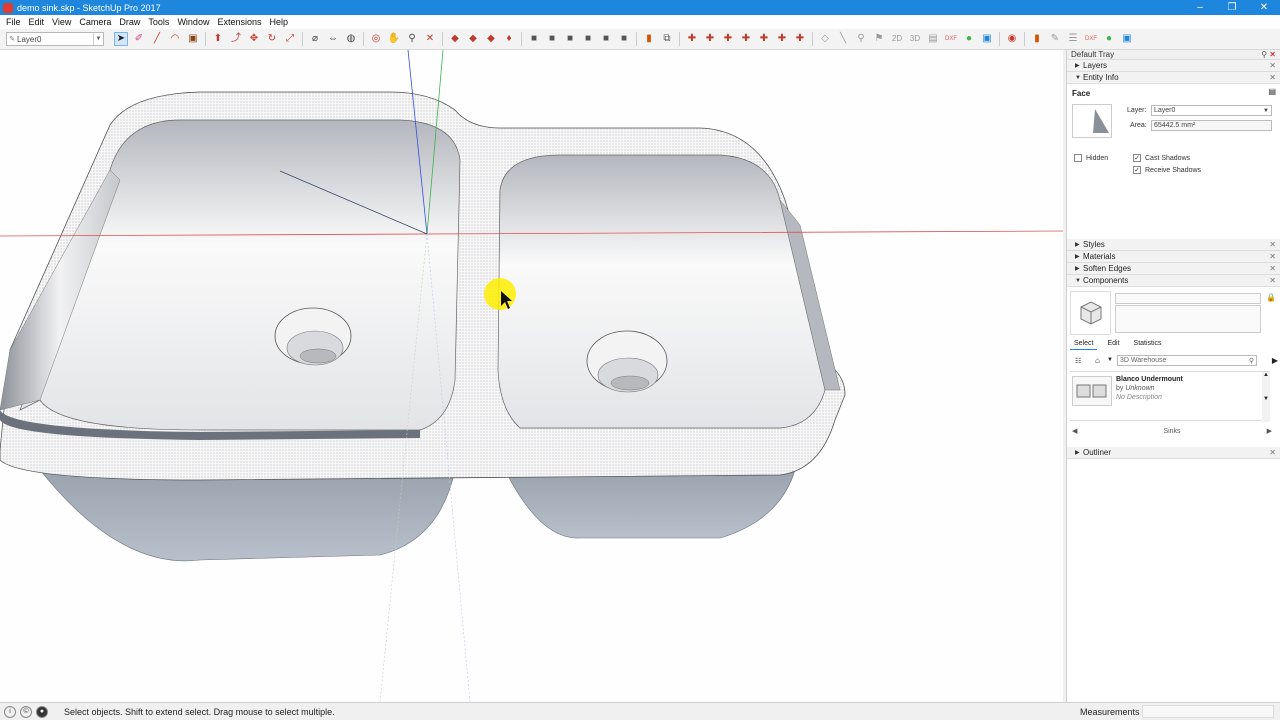  What do you see at coordinates (534, 39) in the screenshot?
I see `view-iso-icon: ■` at bounding box center [534, 39].